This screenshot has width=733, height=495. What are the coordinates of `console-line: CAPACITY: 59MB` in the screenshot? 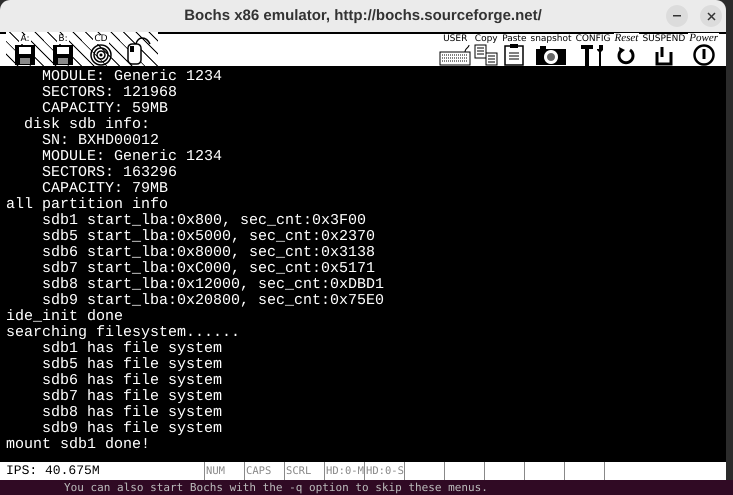 It's located at (104, 109).